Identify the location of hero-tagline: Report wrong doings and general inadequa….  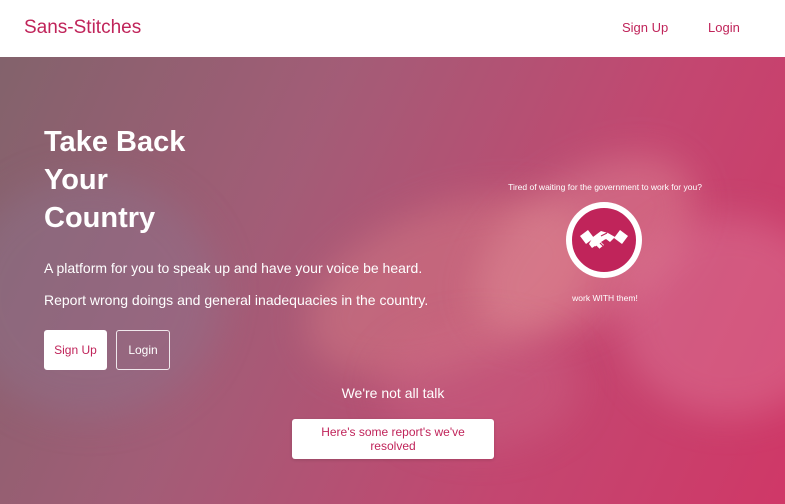
(236, 300).